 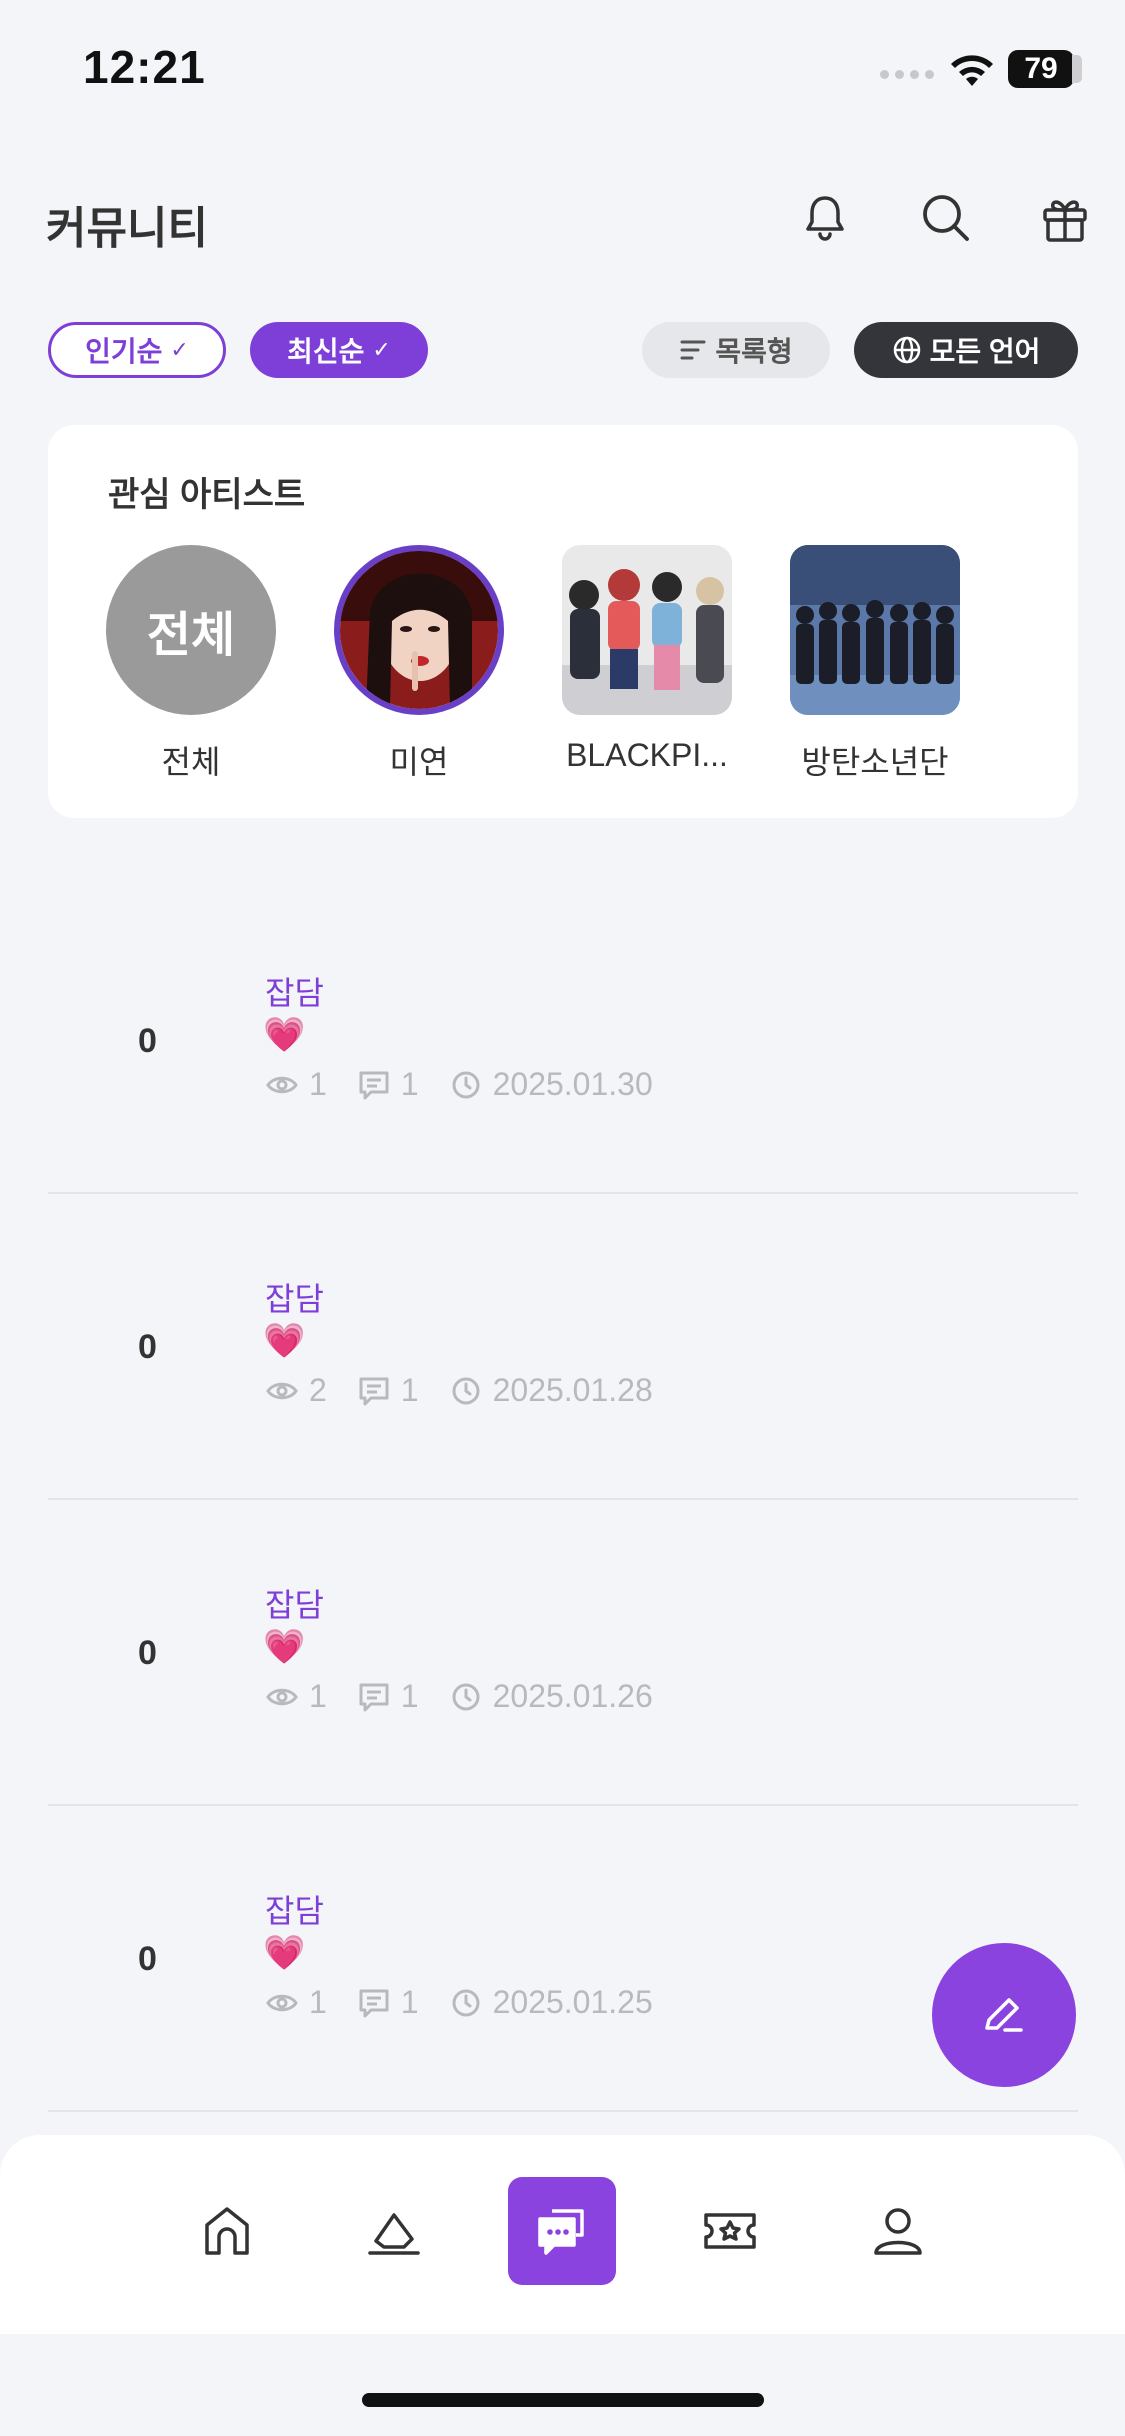 I want to click on tab-ticket, so click(x=730, y=2231).